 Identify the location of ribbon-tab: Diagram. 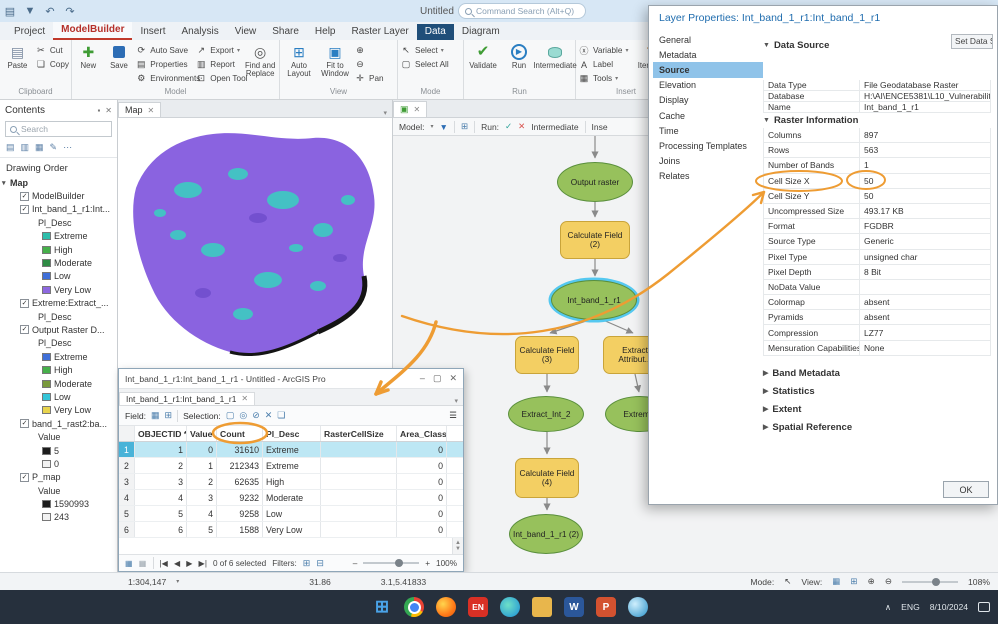
(481, 32).